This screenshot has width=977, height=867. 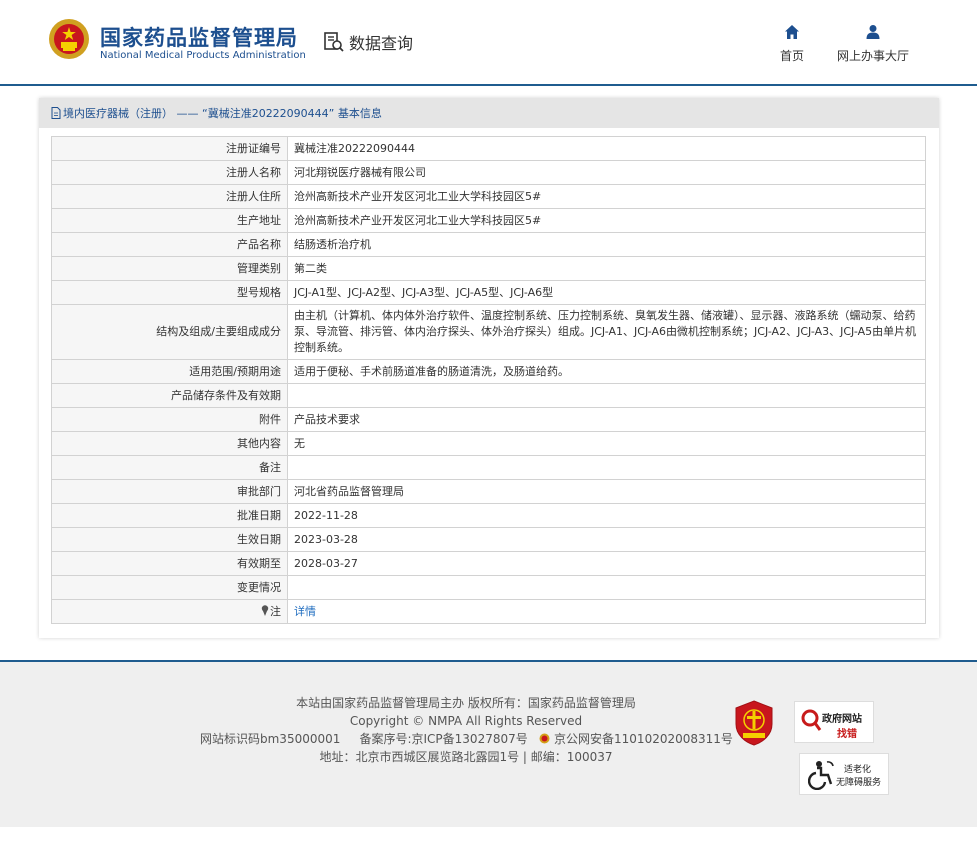 I want to click on badge-access-line1: 适老化, so click(x=858, y=770).